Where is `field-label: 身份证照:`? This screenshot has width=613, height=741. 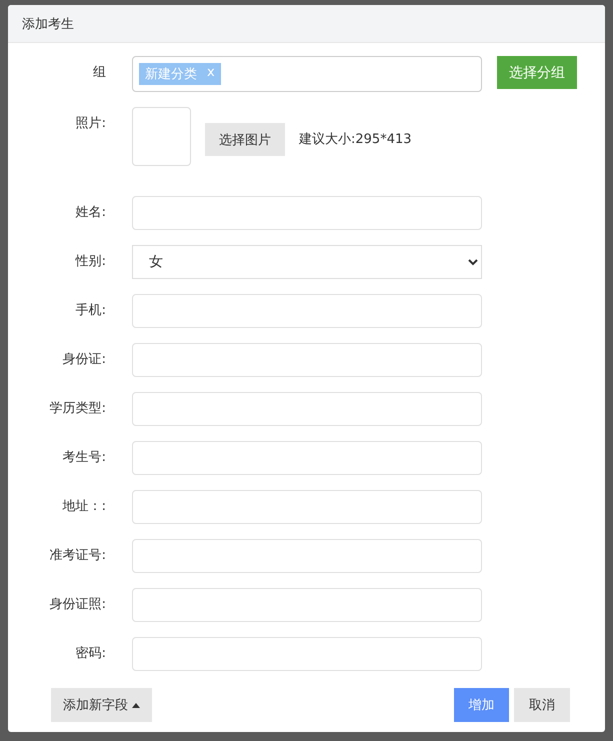
field-label: 身份证照: is located at coordinates (78, 605).